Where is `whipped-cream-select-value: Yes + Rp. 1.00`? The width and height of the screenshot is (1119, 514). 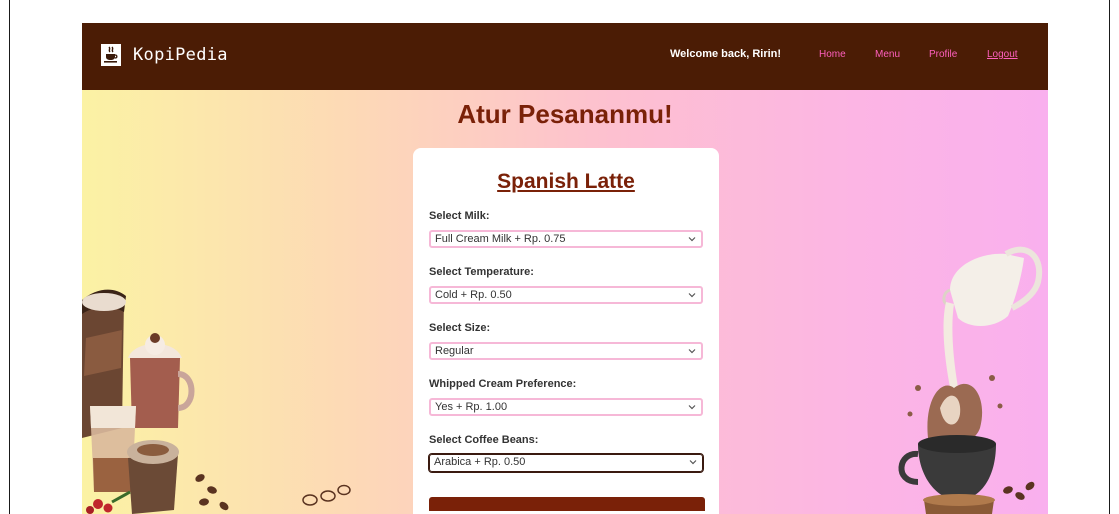 whipped-cream-select-value: Yes + Rp. 1.00 is located at coordinates (471, 407).